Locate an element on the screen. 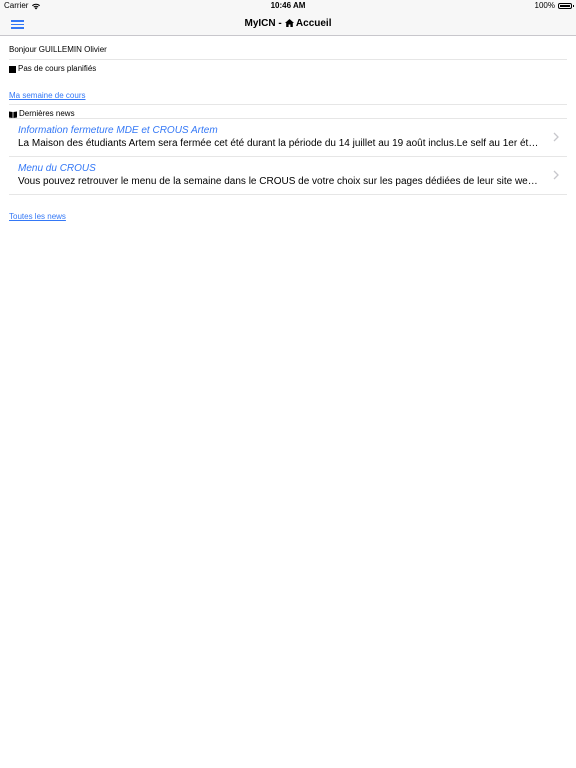  week-courses-link: Ma semaine de cours is located at coordinates (47, 95).